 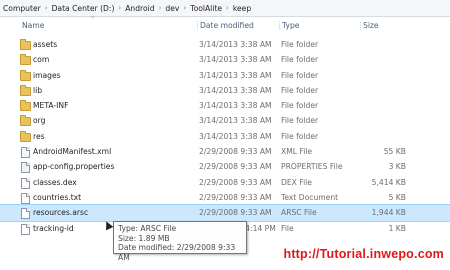 I want to click on file-icon, so click(x=25, y=229).